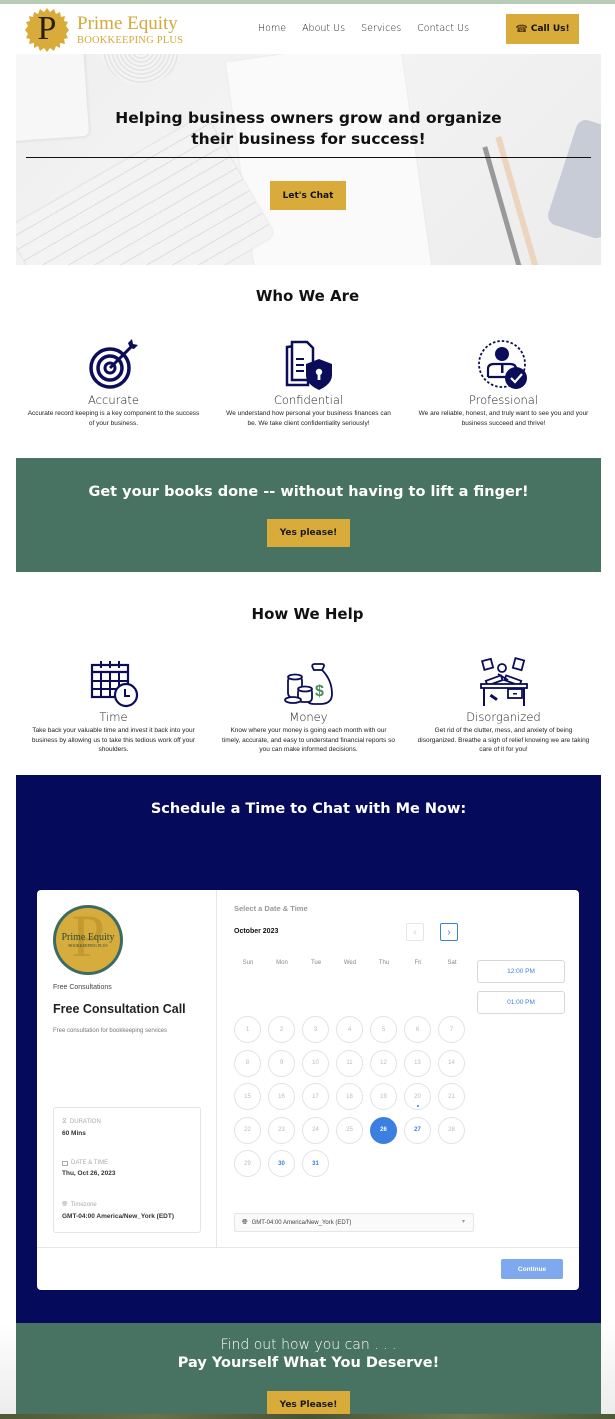  Describe the element at coordinates (308, 717) in the screenshot. I see `feature-title: Money` at that location.